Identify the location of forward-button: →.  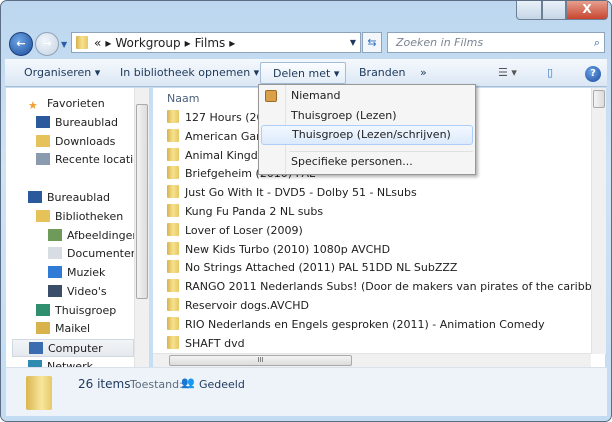
(47, 44).